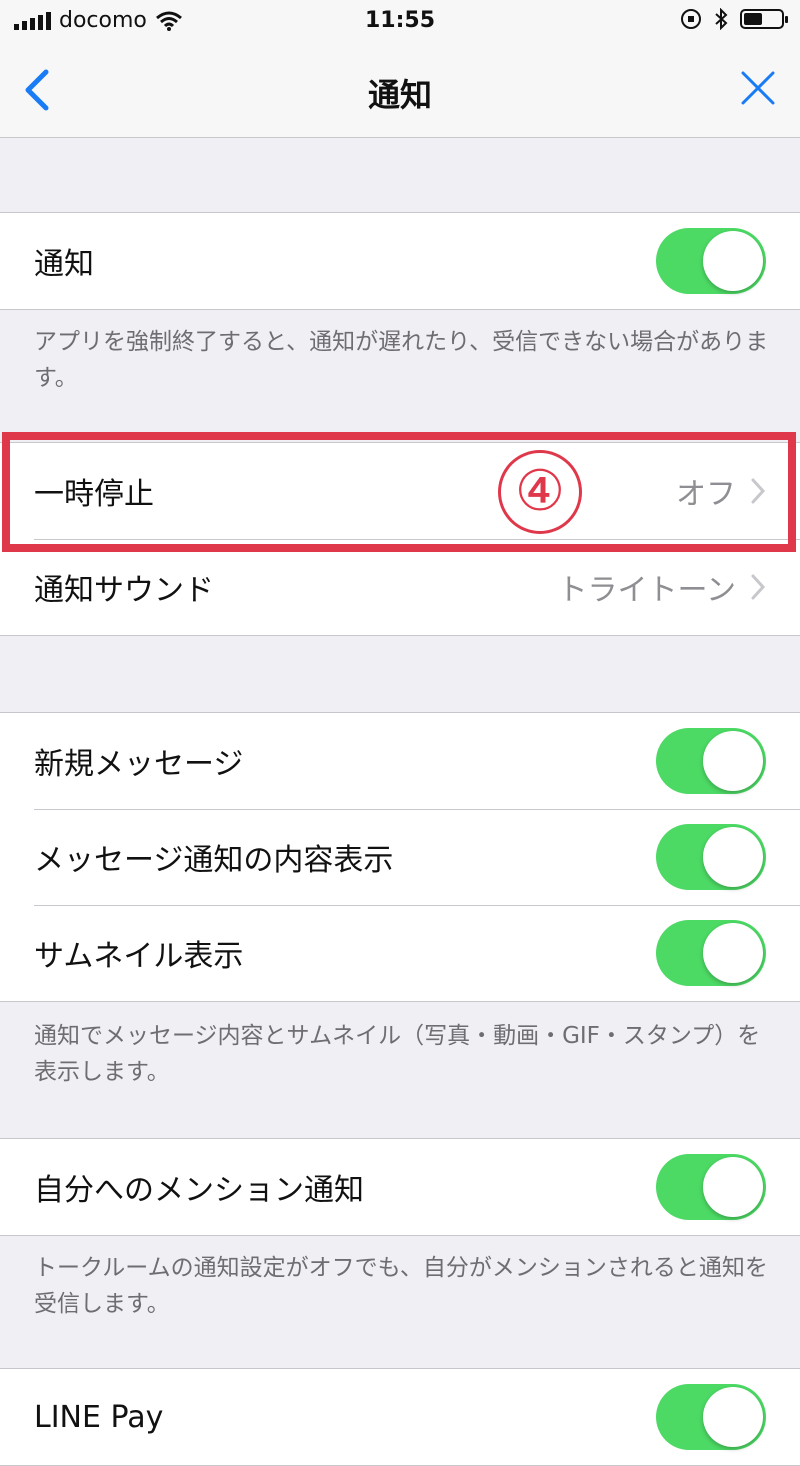 This screenshot has height=1466, width=800. I want to click on status-bar: docomo 11:55, so click(400, 22).